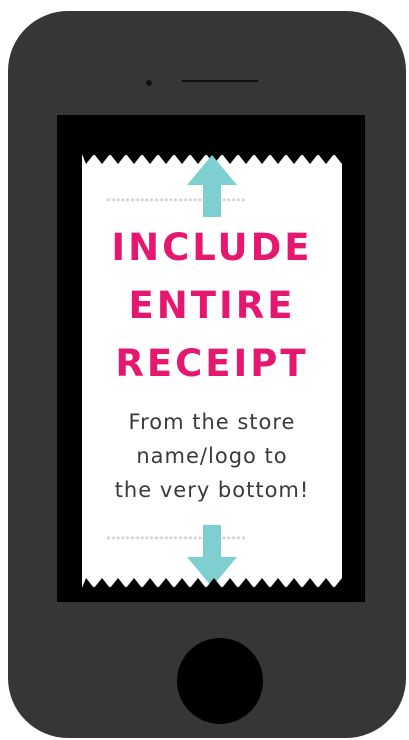 The image size is (409, 740). Describe the element at coordinates (212, 363) in the screenshot. I see `headline-line-3: RECEIPT` at that location.